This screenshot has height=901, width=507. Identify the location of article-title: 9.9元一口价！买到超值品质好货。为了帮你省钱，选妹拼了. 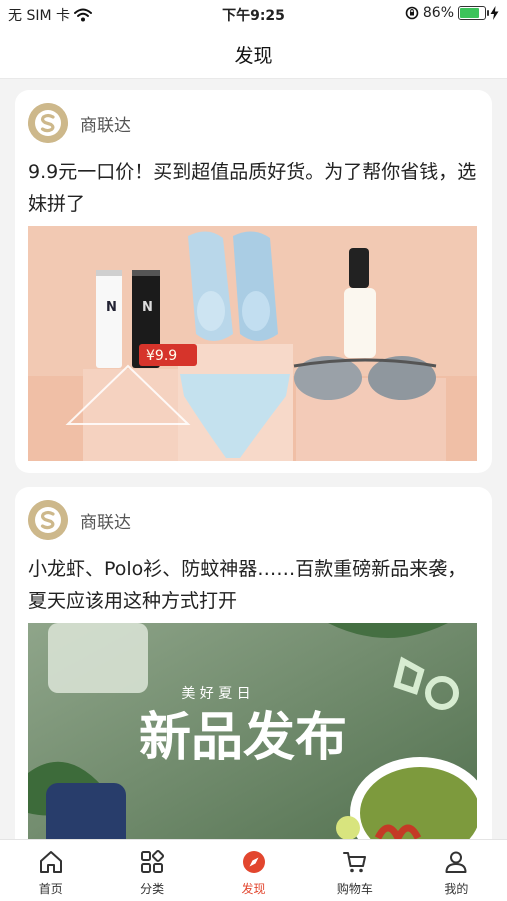
(253, 188).